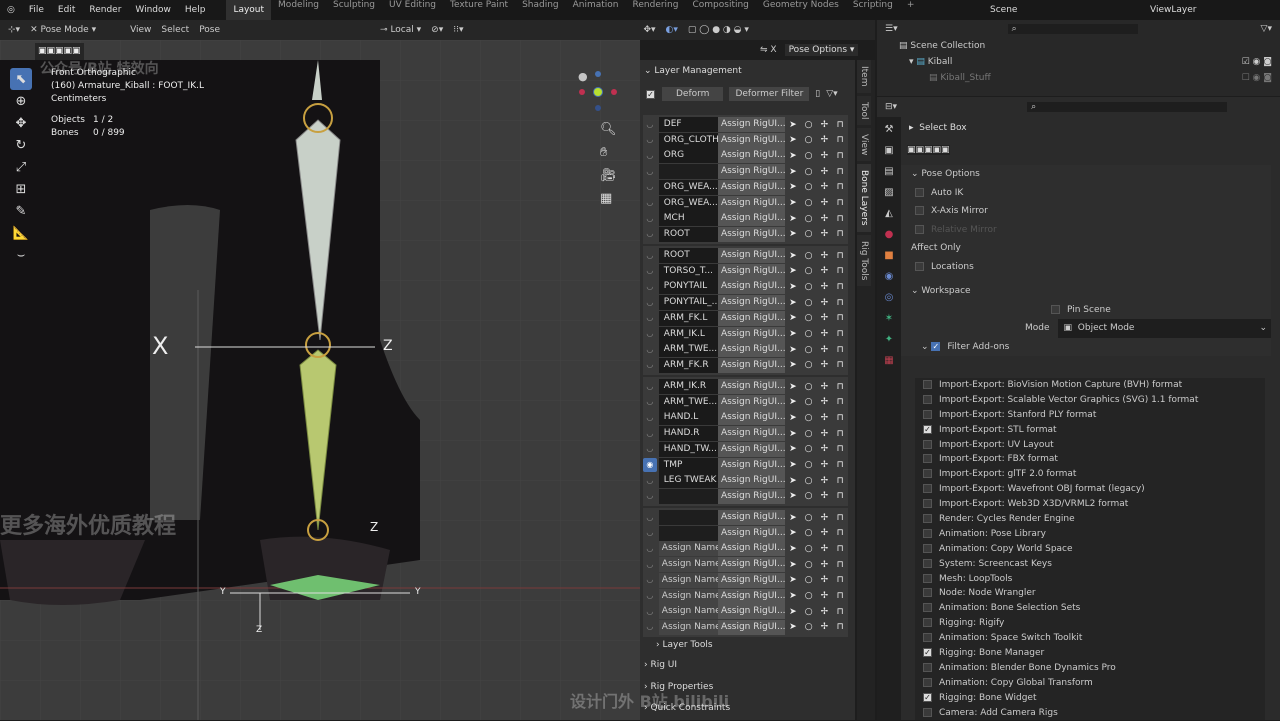 The height and width of the screenshot is (721, 1280). I want to click on overlay-icon: ◐▾, so click(672, 30).